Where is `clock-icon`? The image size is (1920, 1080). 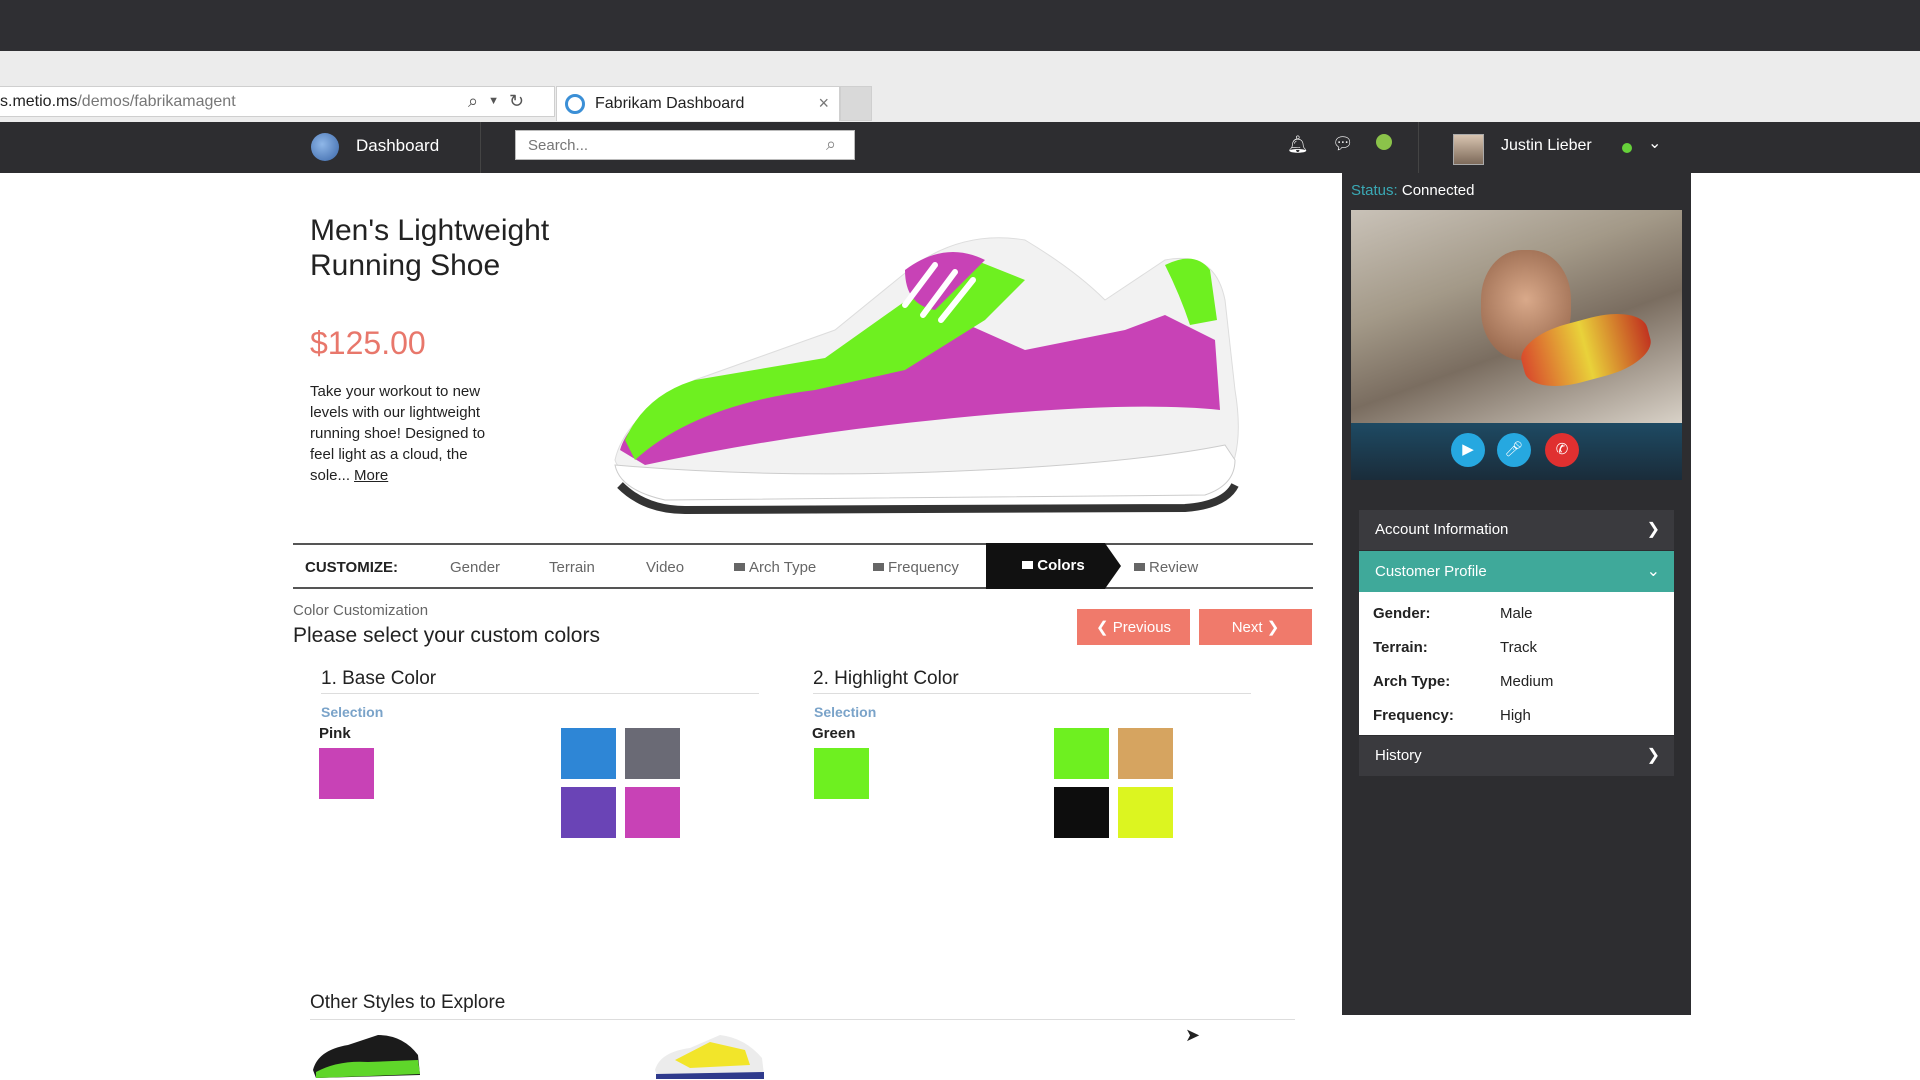 clock-icon is located at coordinates (1384, 142).